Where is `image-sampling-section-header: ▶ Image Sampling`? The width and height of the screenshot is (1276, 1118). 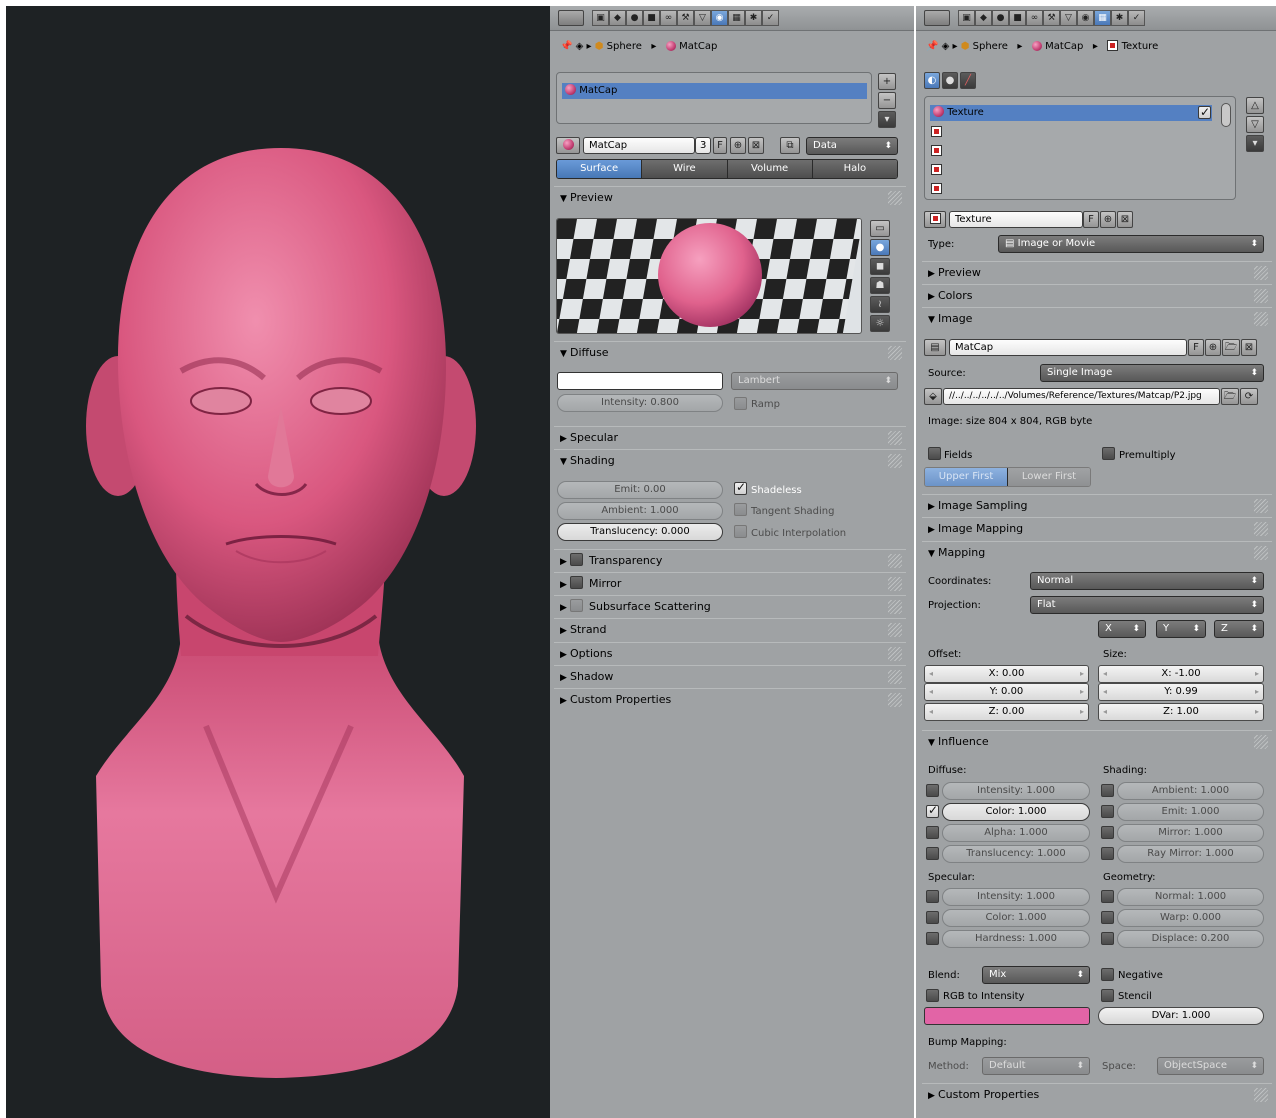
image-sampling-section-header: ▶ Image Sampling is located at coordinates (1097, 505).